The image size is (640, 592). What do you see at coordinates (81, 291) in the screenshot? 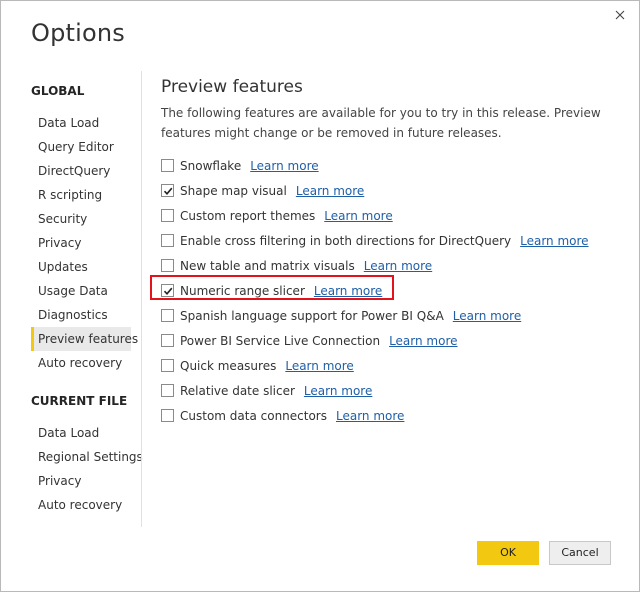
I see `sidebar-item-global-usage-data: Usage Data` at bounding box center [81, 291].